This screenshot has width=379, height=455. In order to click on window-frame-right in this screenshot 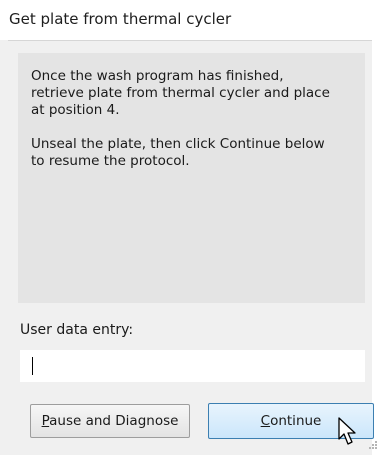, I will do `click(375, 247)`.